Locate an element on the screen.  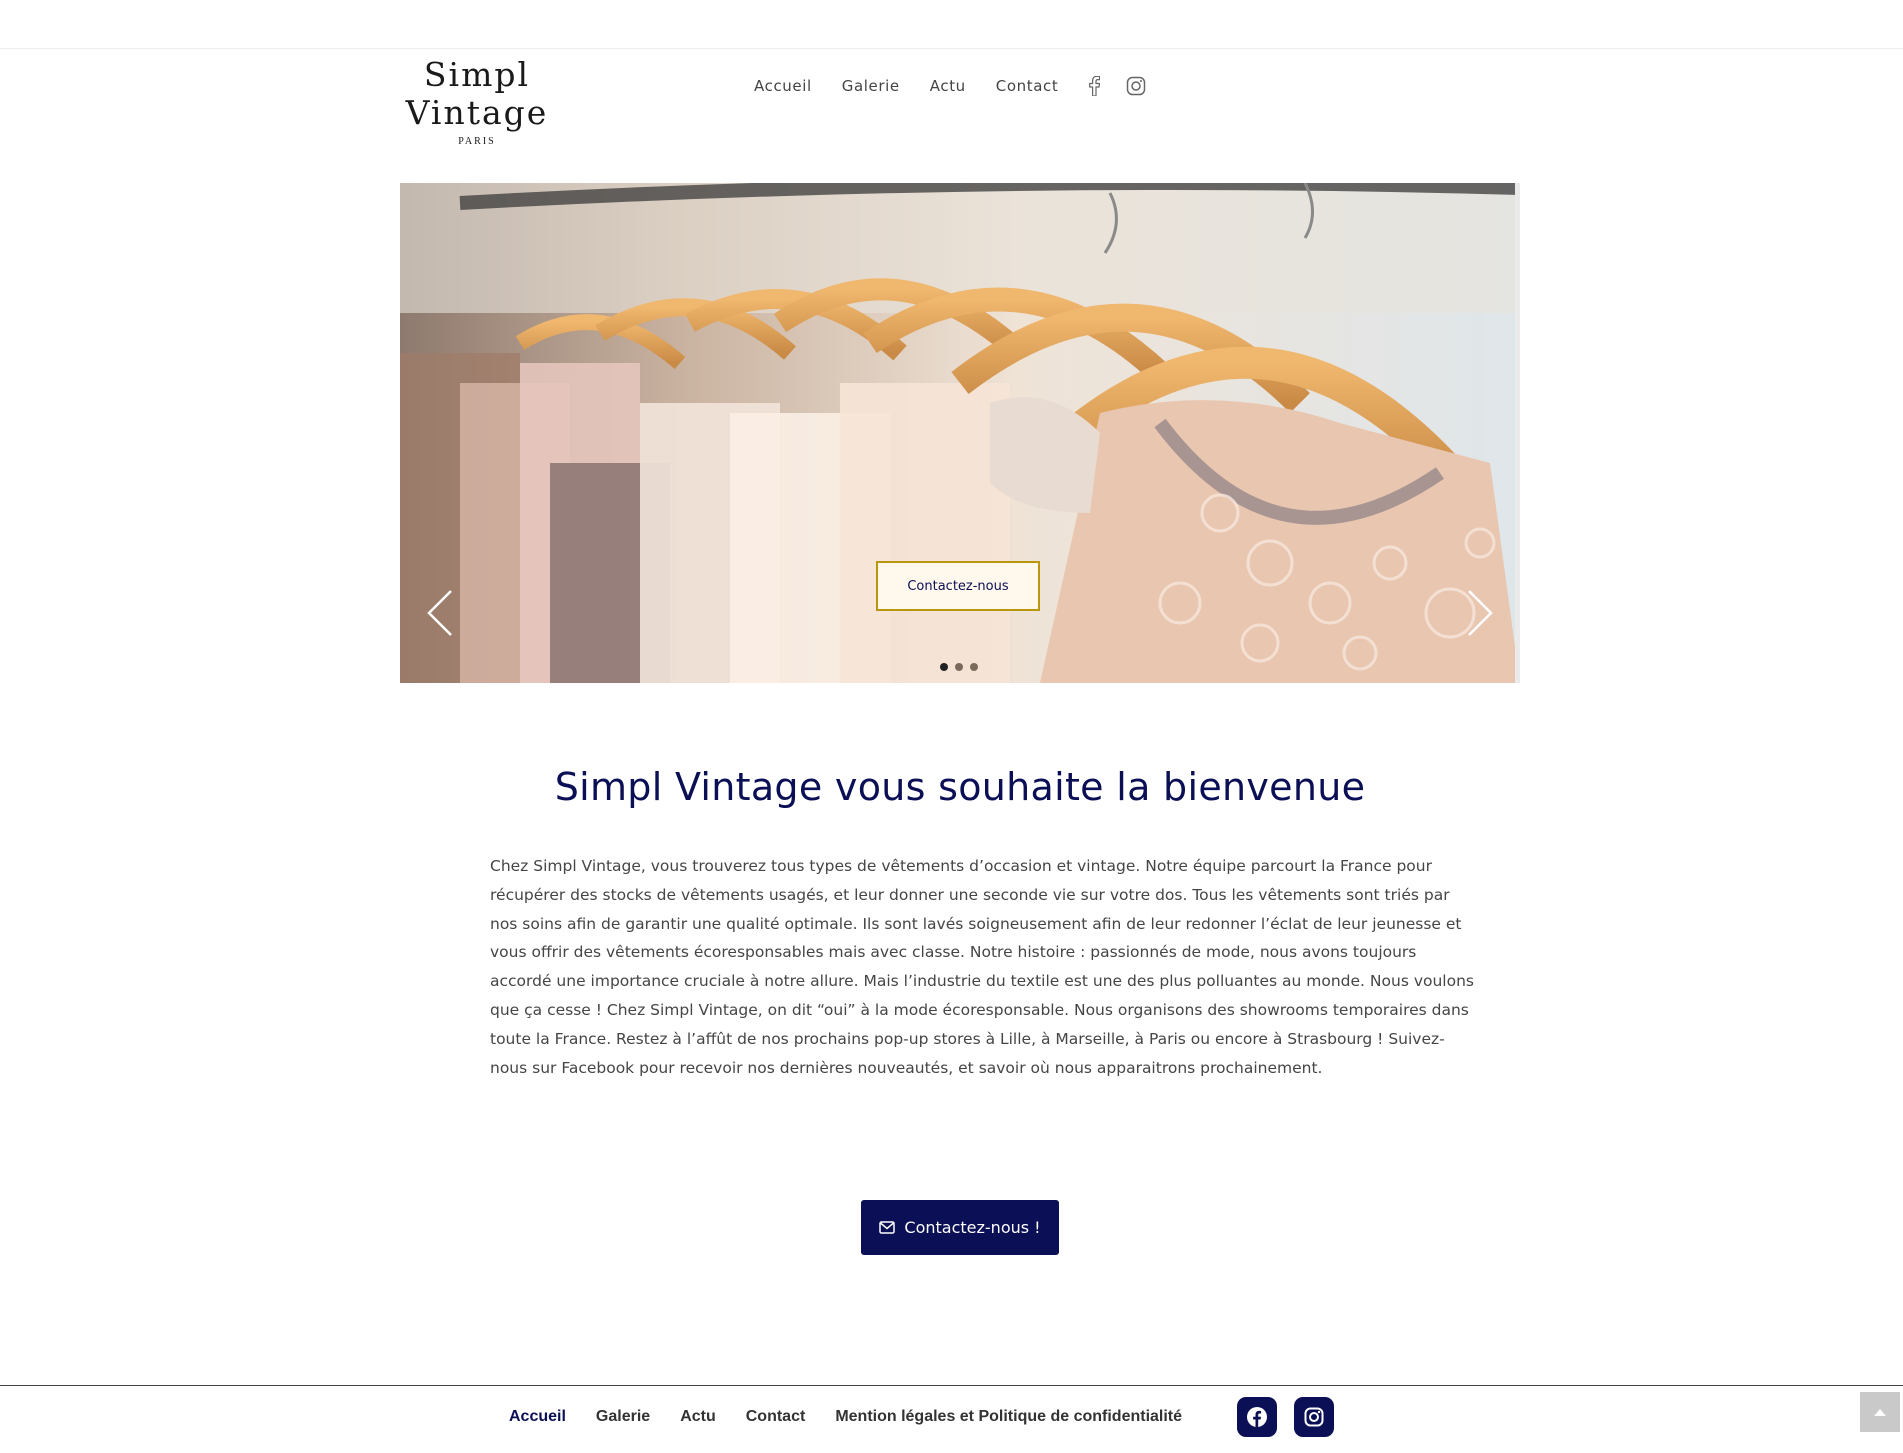
slider-pagination is located at coordinates (959, 667).